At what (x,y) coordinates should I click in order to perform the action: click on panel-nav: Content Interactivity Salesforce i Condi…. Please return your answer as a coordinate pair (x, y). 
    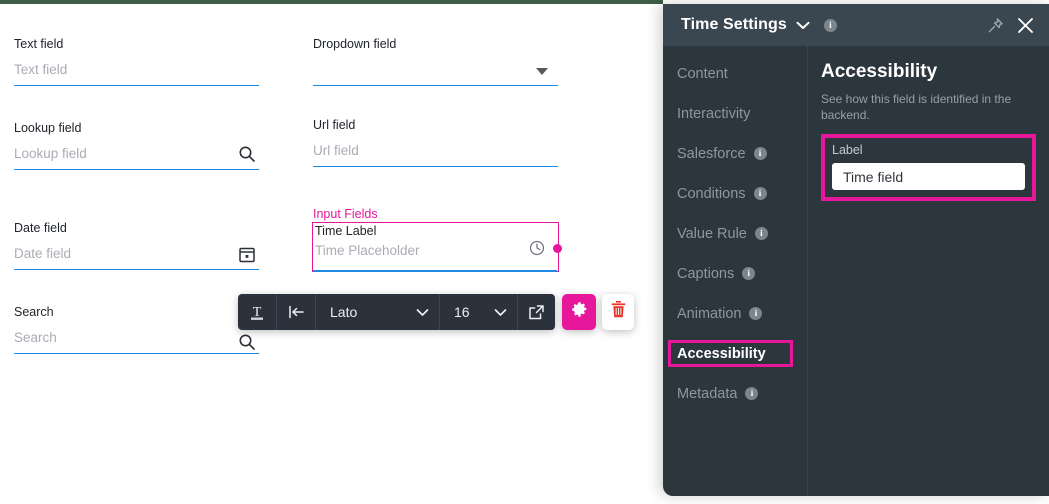
    Looking at the image, I should click on (735, 271).